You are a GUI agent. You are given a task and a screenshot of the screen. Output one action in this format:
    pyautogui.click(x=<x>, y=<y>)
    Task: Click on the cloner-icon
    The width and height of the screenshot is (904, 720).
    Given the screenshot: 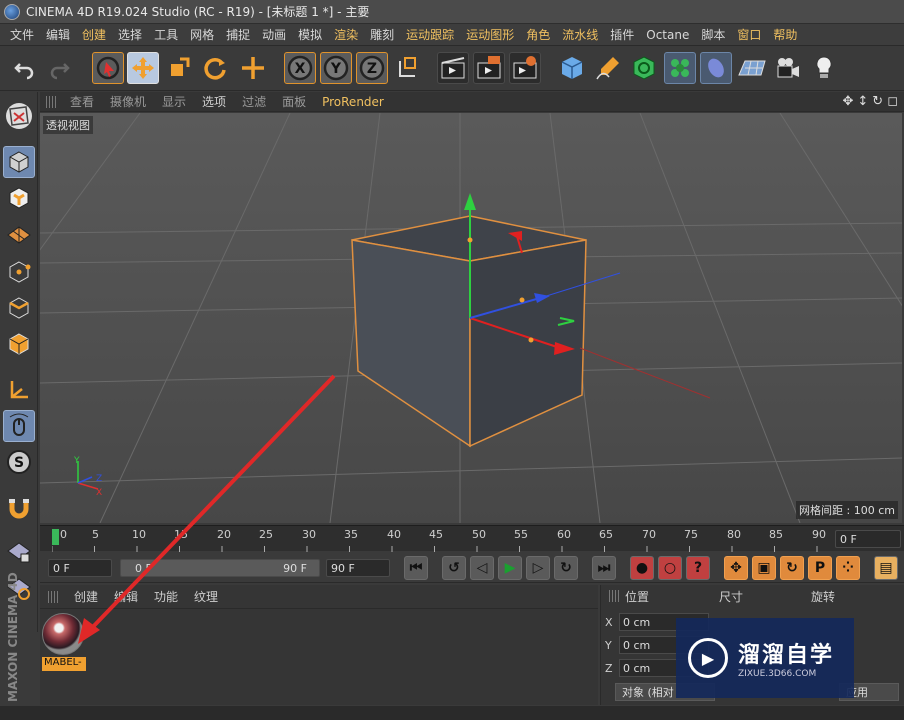 What is the action you would take?
    pyautogui.click(x=680, y=68)
    